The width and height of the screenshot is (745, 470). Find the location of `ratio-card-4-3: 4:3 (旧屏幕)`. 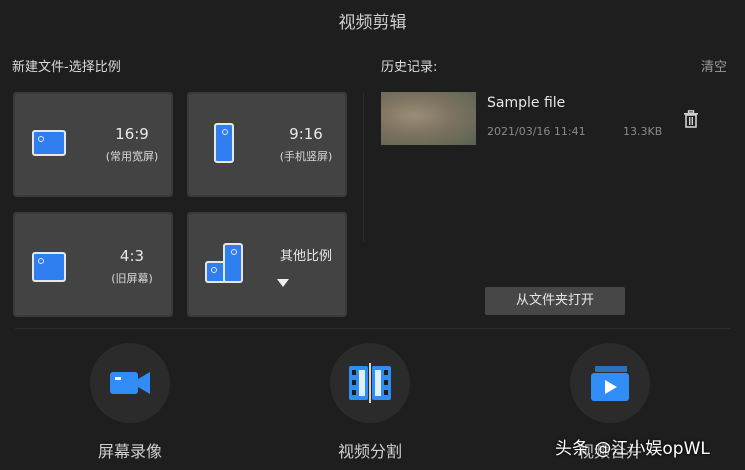

ratio-card-4-3: 4:3 (旧屏幕) is located at coordinates (93, 264).